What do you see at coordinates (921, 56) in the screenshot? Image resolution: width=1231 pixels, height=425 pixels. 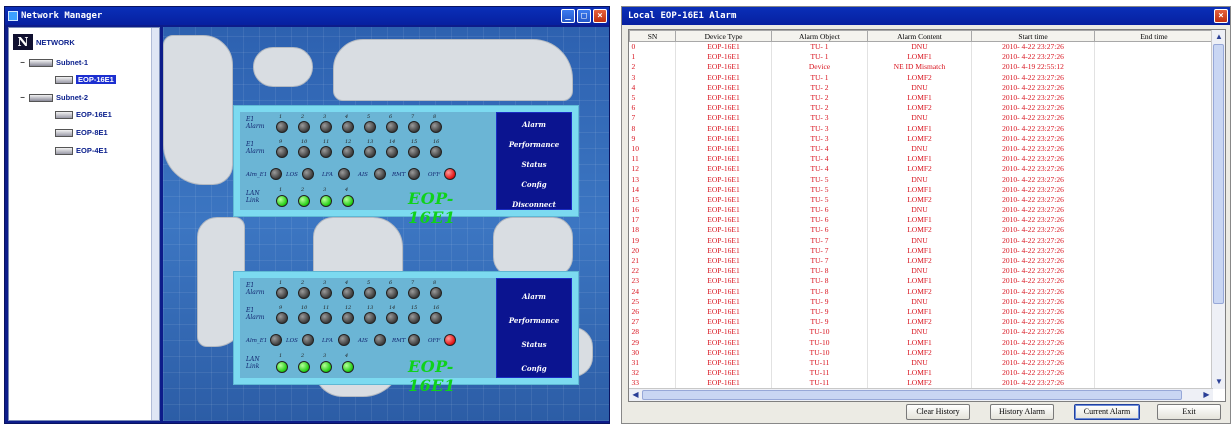 I see `table-row: 1 EOP-16E1 TU- 1 LOMF1 2010- 4-22 23:27:26` at bounding box center [921, 56].